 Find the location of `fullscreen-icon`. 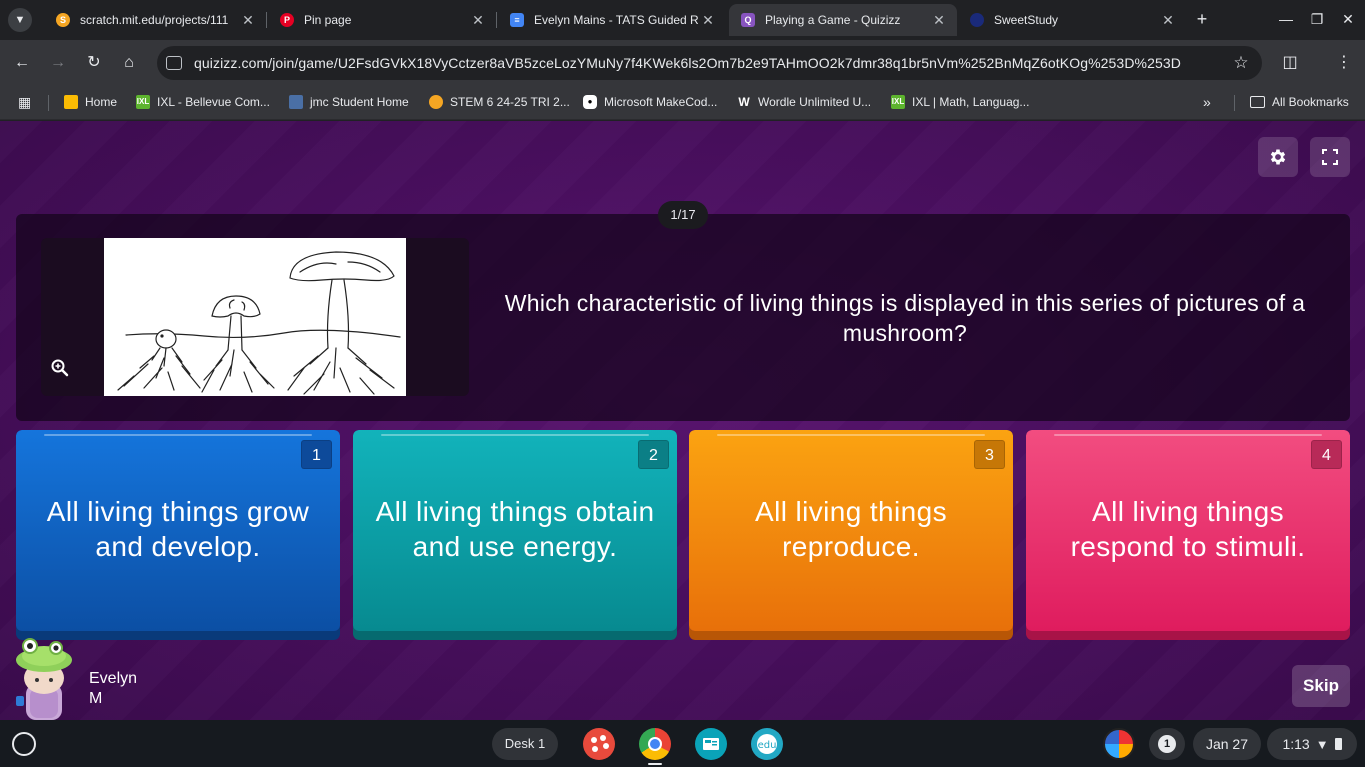

fullscreen-icon is located at coordinates (1330, 157).